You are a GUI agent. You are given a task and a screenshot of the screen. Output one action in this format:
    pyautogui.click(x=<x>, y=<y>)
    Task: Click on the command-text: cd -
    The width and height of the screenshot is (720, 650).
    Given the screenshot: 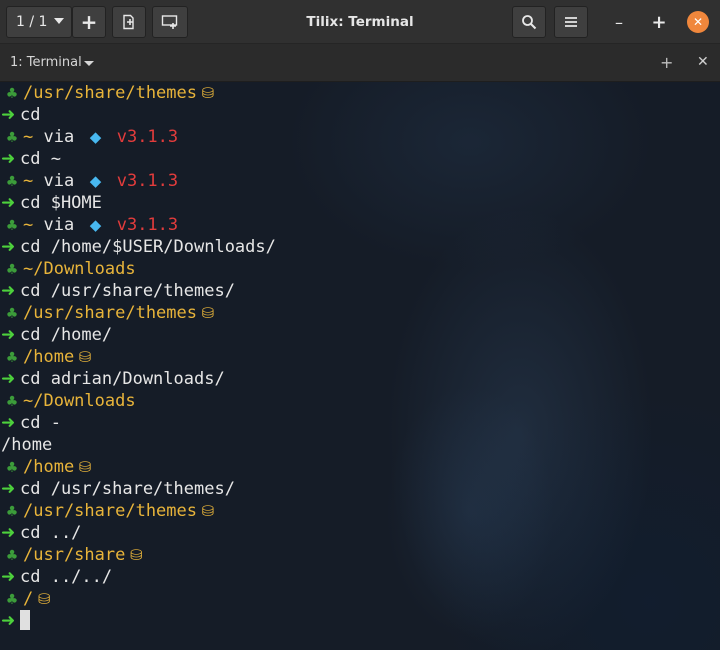 What is the action you would take?
    pyautogui.click(x=40, y=423)
    